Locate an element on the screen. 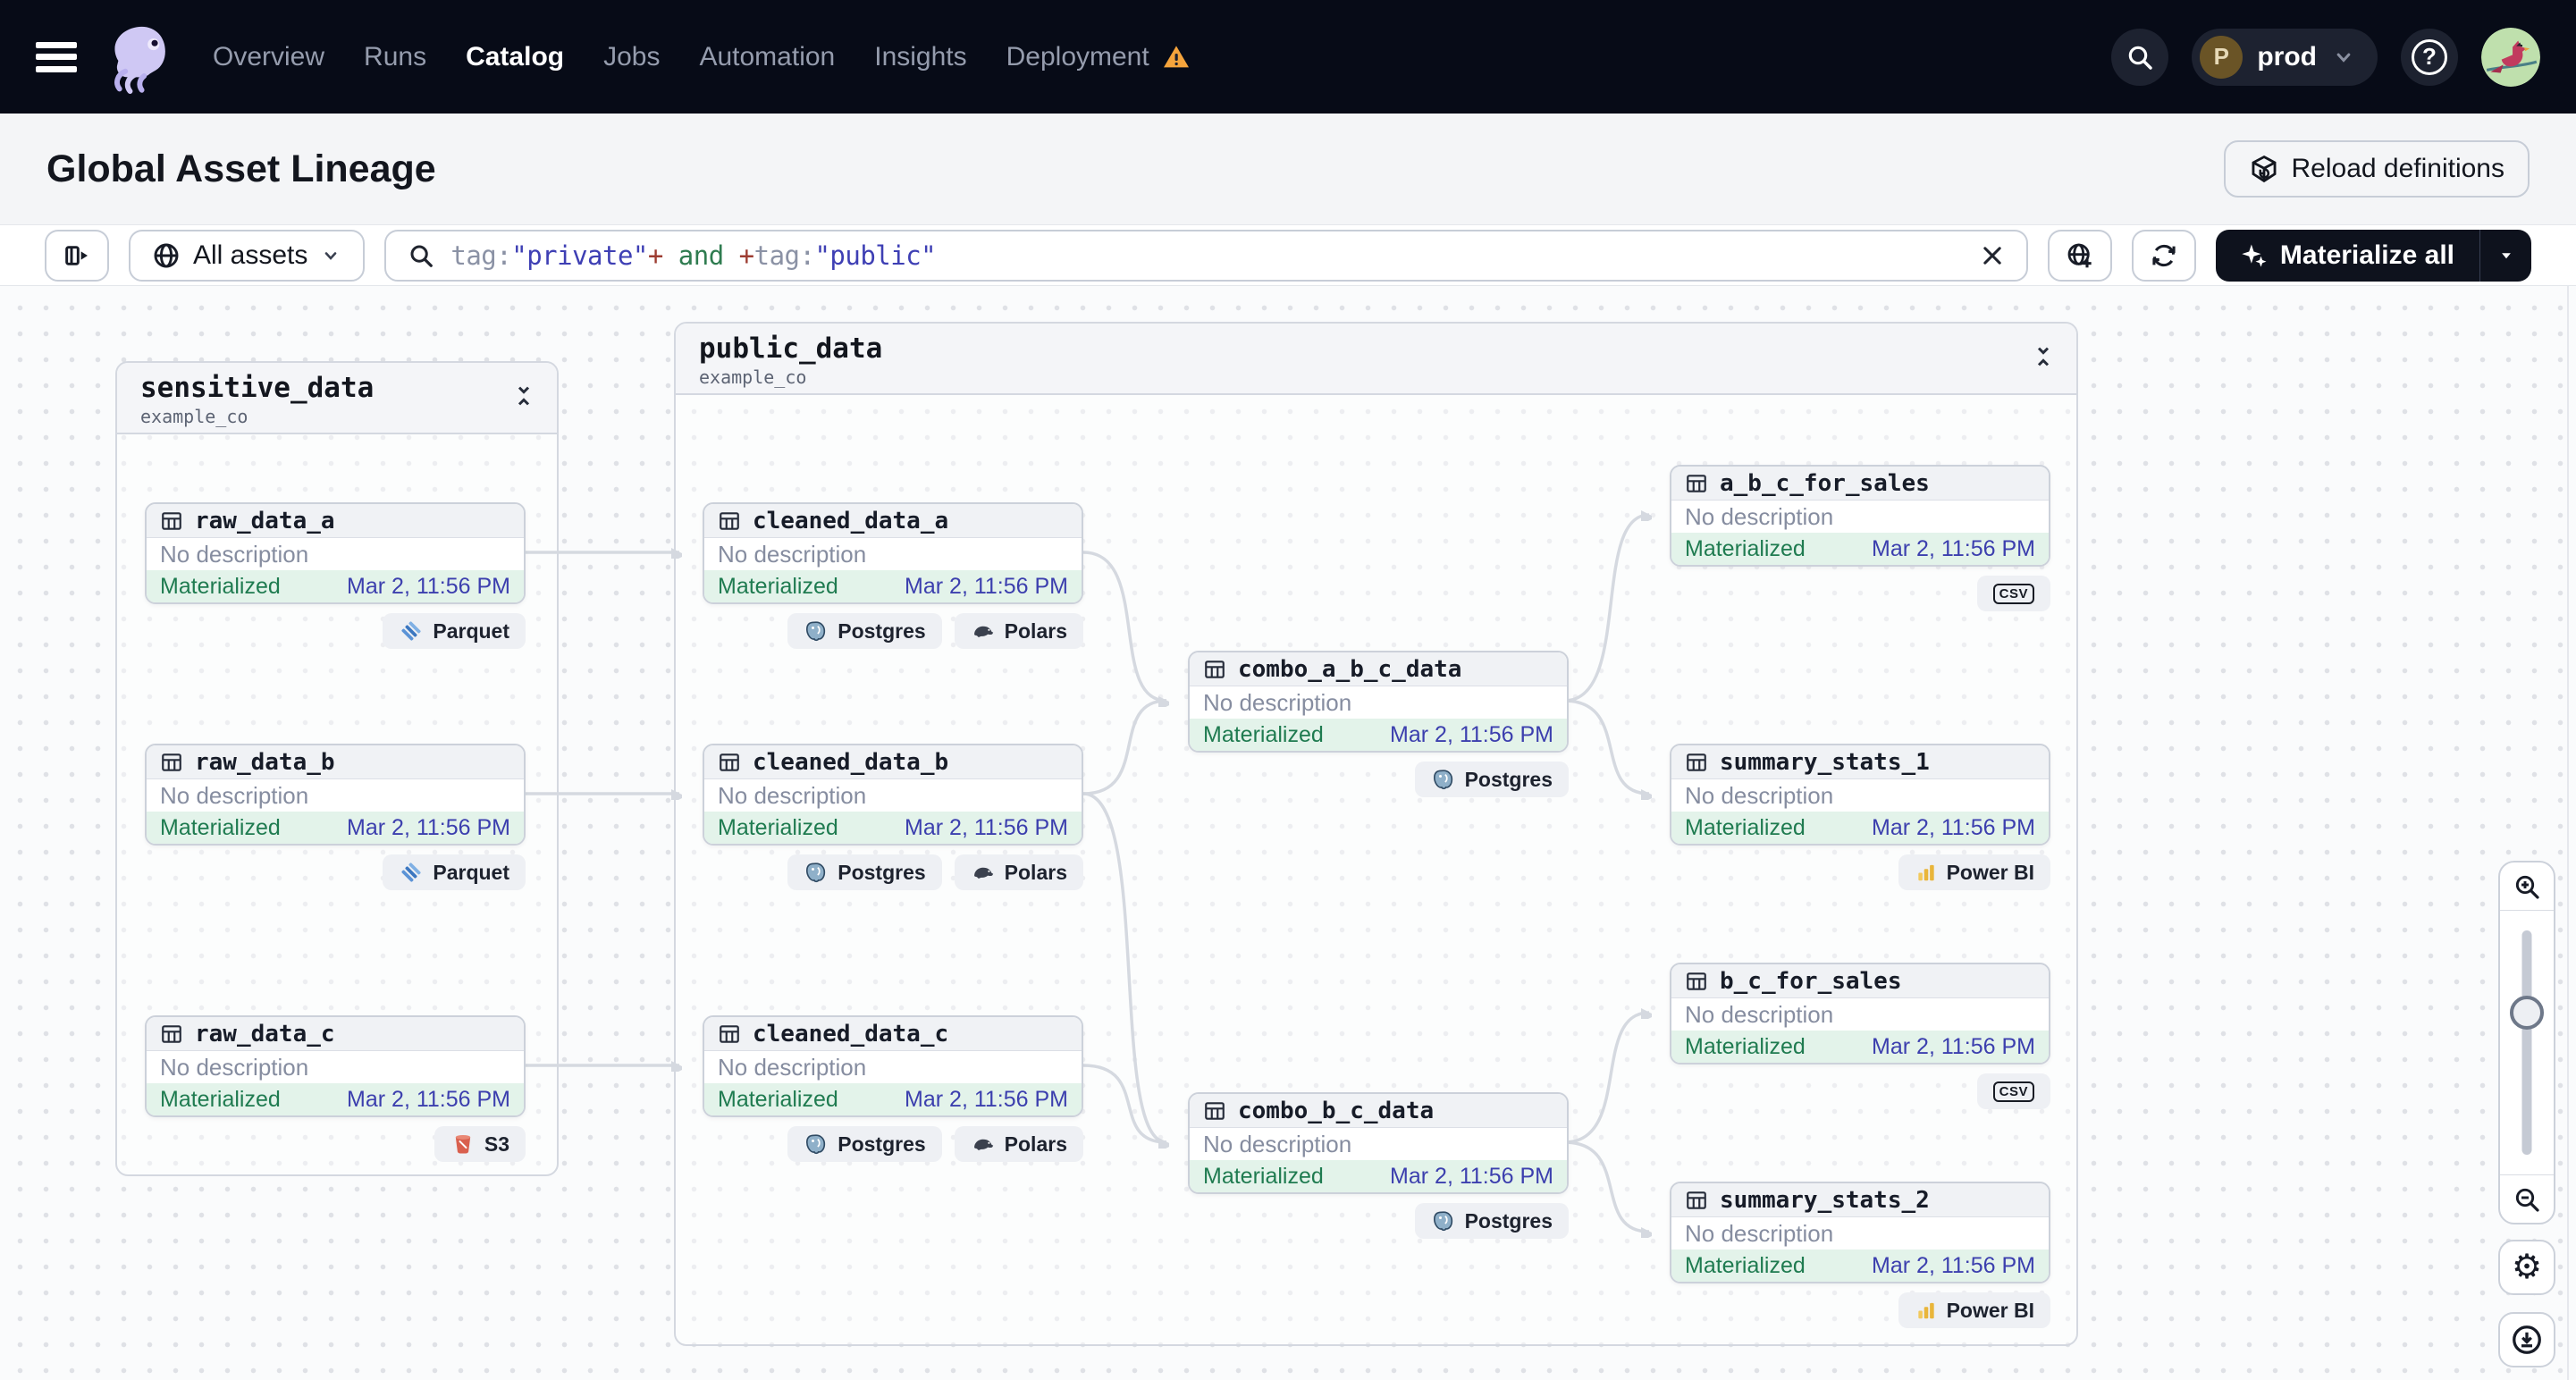 The image size is (2576, 1380). dagster-logo is located at coordinates (139, 57).